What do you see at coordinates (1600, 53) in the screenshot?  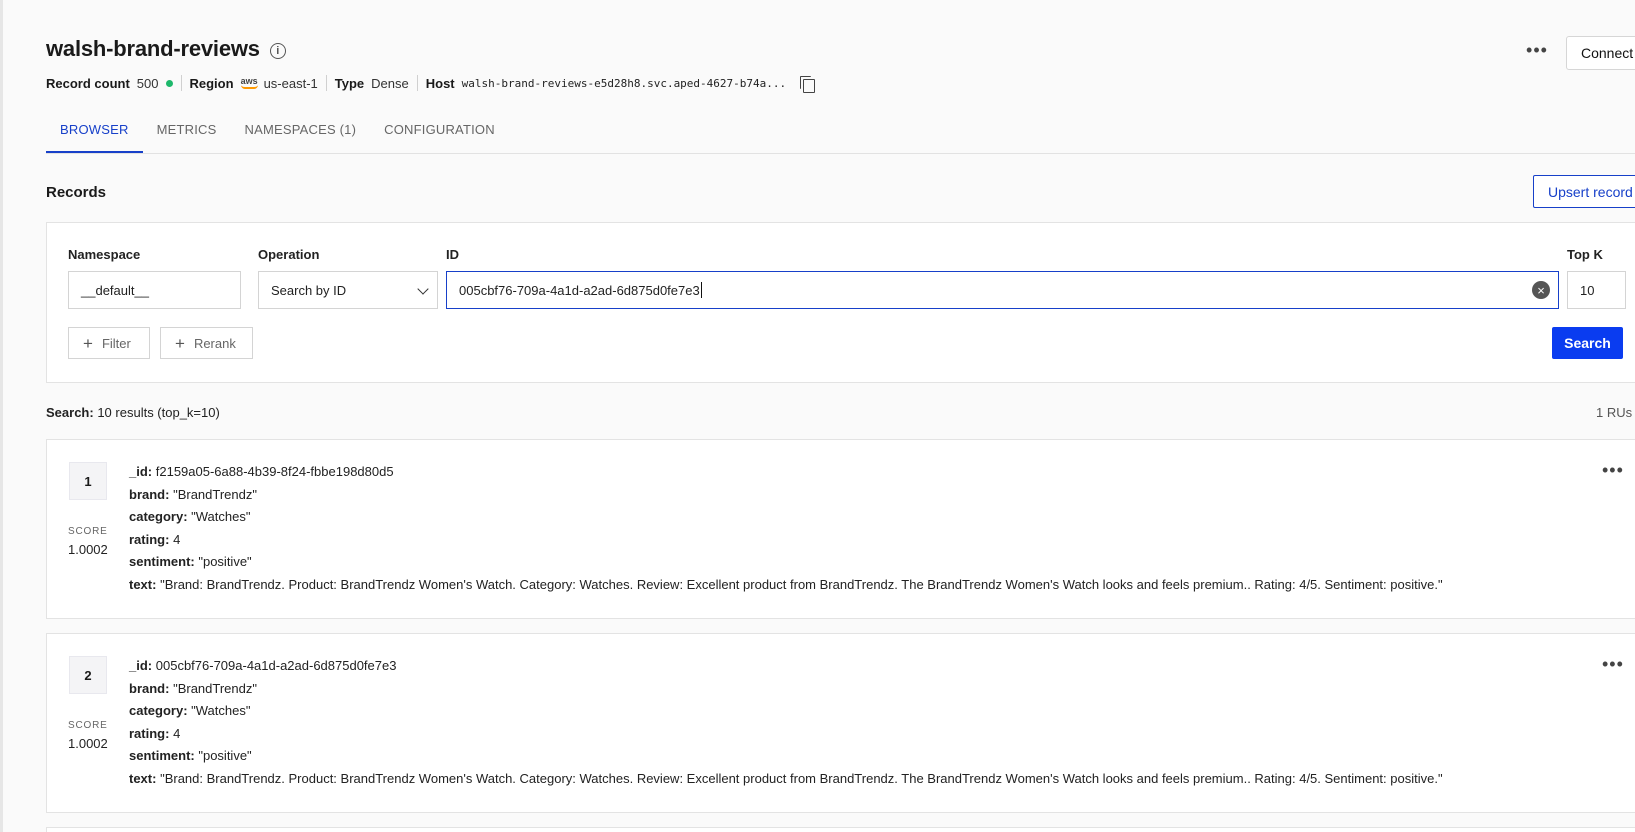 I see `connect-button: Connect` at bounding box center [1600, 53].